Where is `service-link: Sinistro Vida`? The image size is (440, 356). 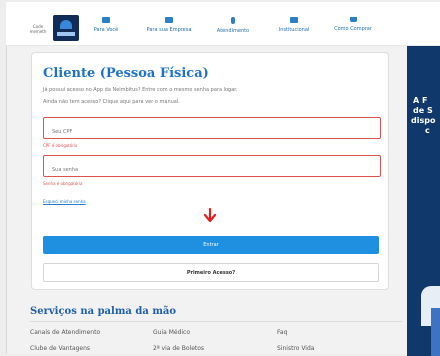 service-link: Sinistro Vida is located at coordinates (295, 348).